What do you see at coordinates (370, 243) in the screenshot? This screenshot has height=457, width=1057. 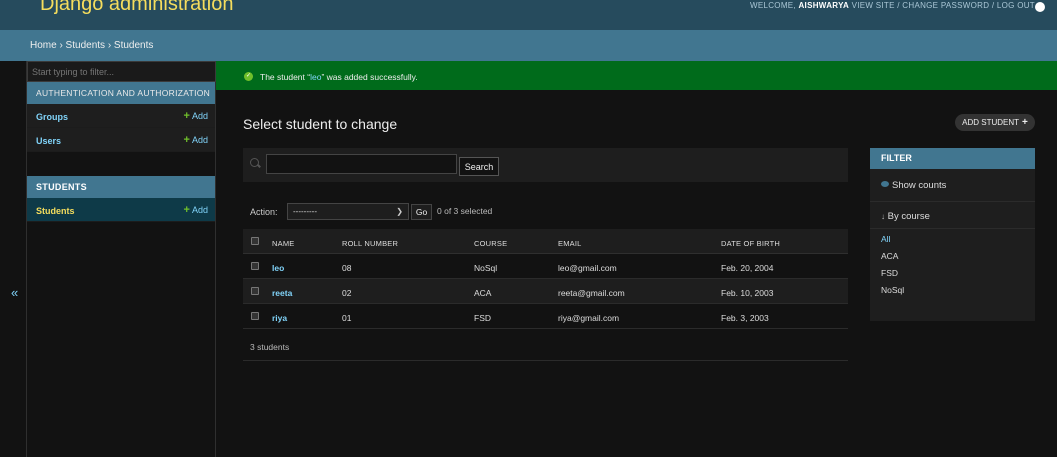 I see `column-header-roll-number: ROLL NUMBER` at bounding box center [370, 243].